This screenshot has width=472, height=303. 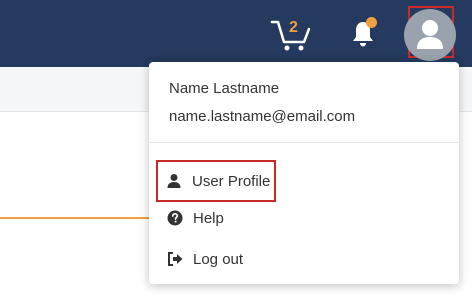 What do you see at coordinates (262, 116) in the screenshot?
I see `user-email: name.lastname@email.com` at bounding box center [262, 116].